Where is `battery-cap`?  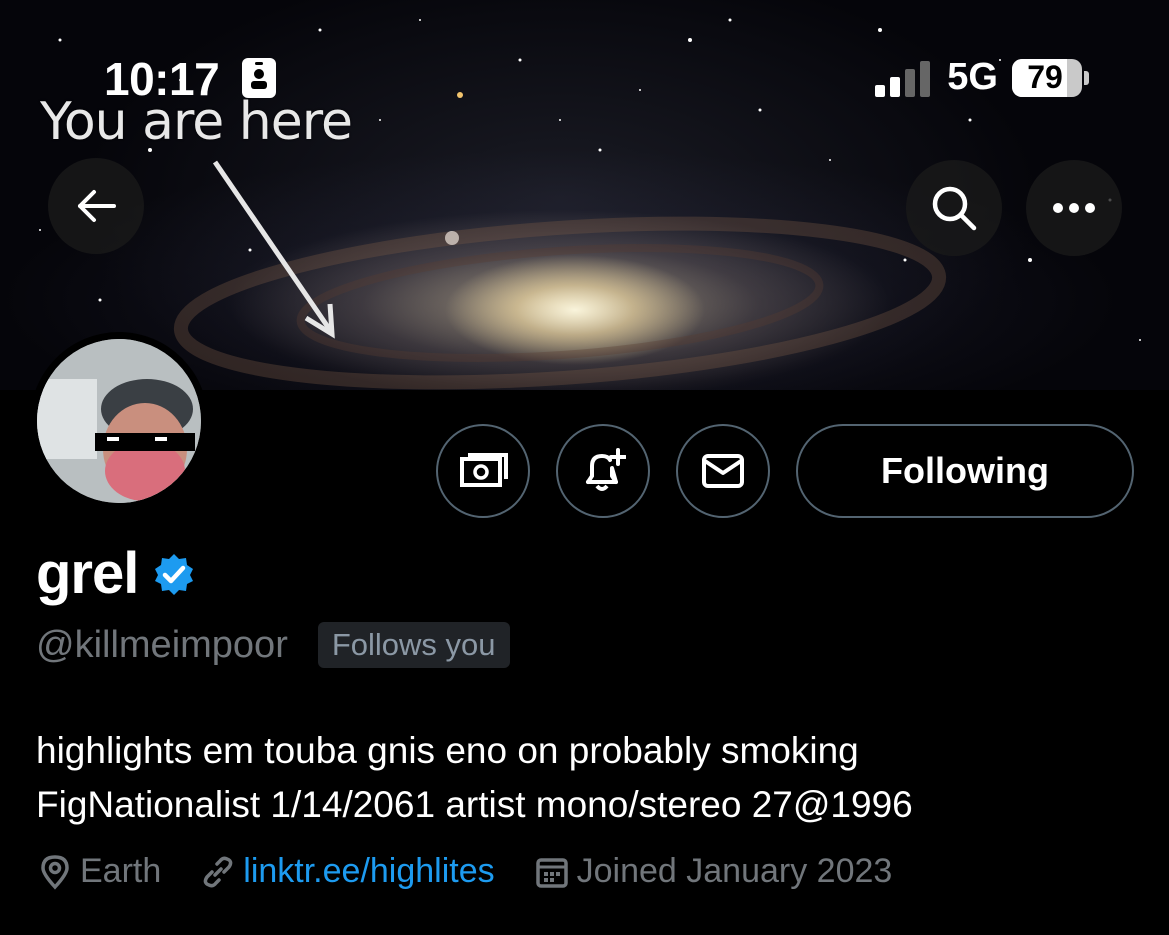
battery-cap is located at coordinates (1086, 77).